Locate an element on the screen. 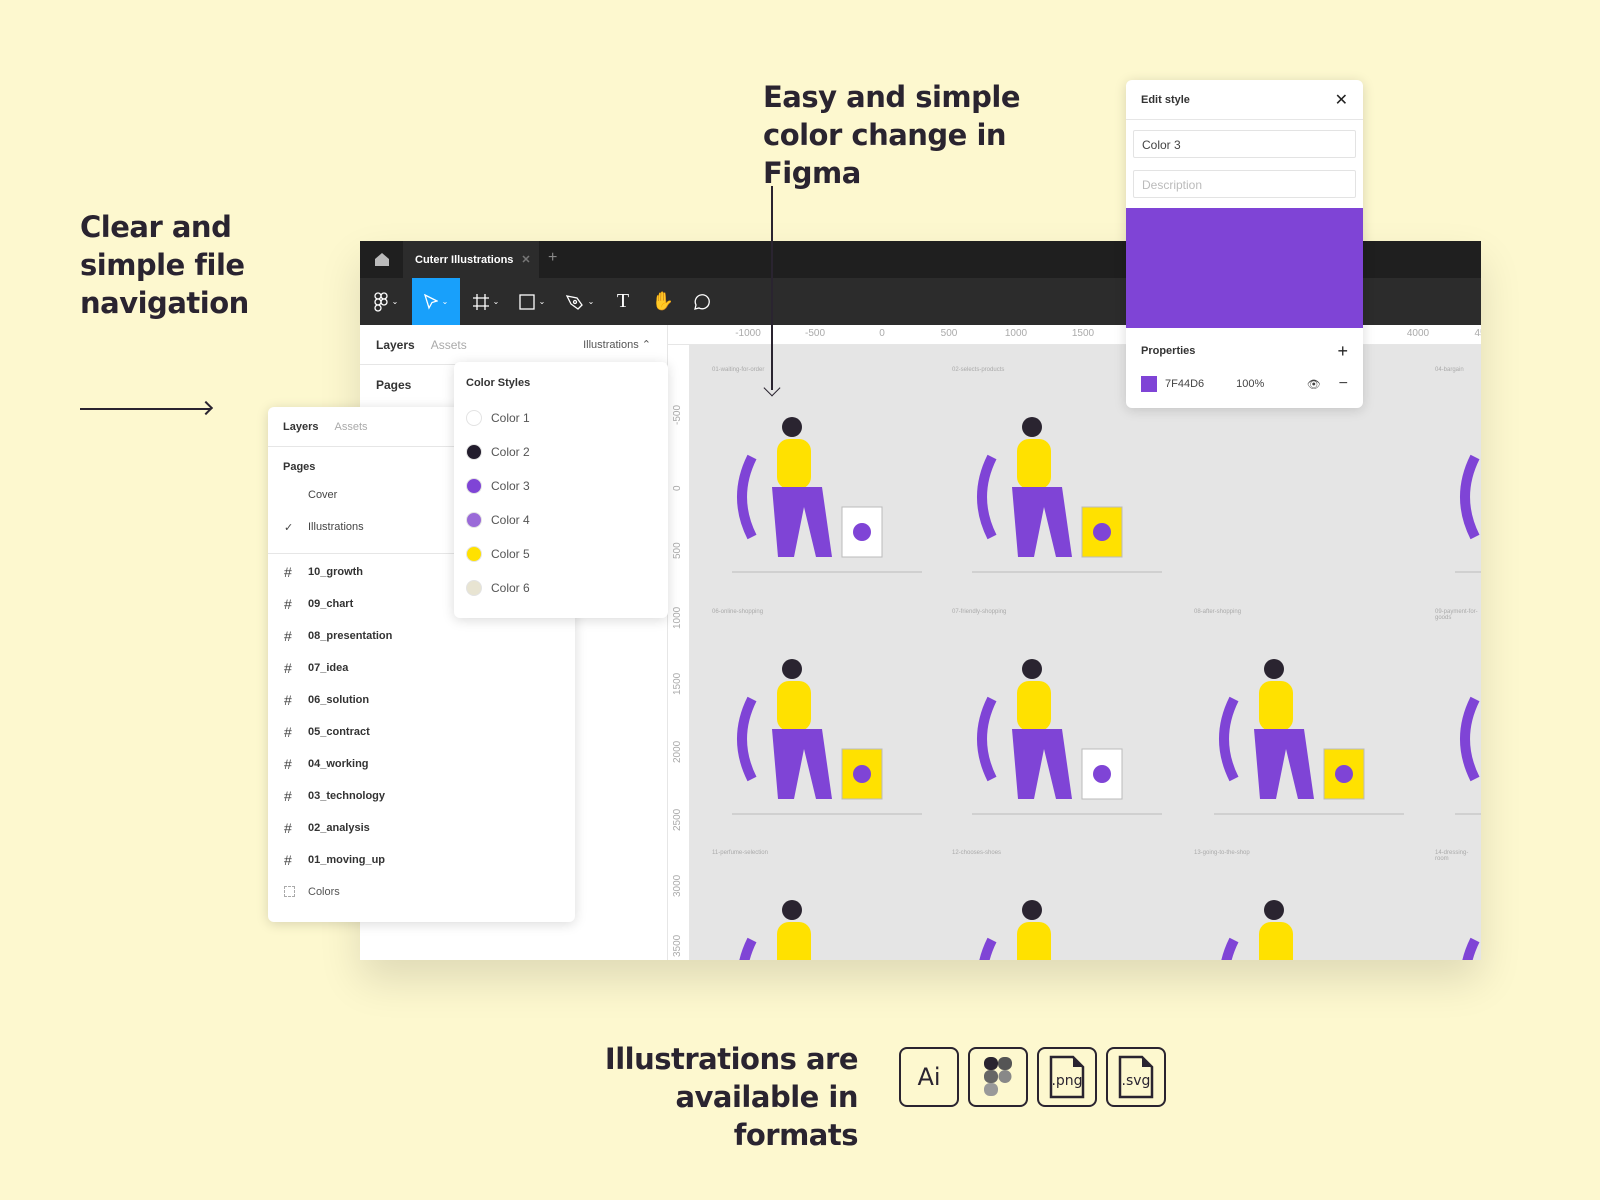 Image resolution: width=1600 pixels, height=1200 pixels. file-tab: Cuterr Illustrations ✕ is located at coordinates (471, 259).